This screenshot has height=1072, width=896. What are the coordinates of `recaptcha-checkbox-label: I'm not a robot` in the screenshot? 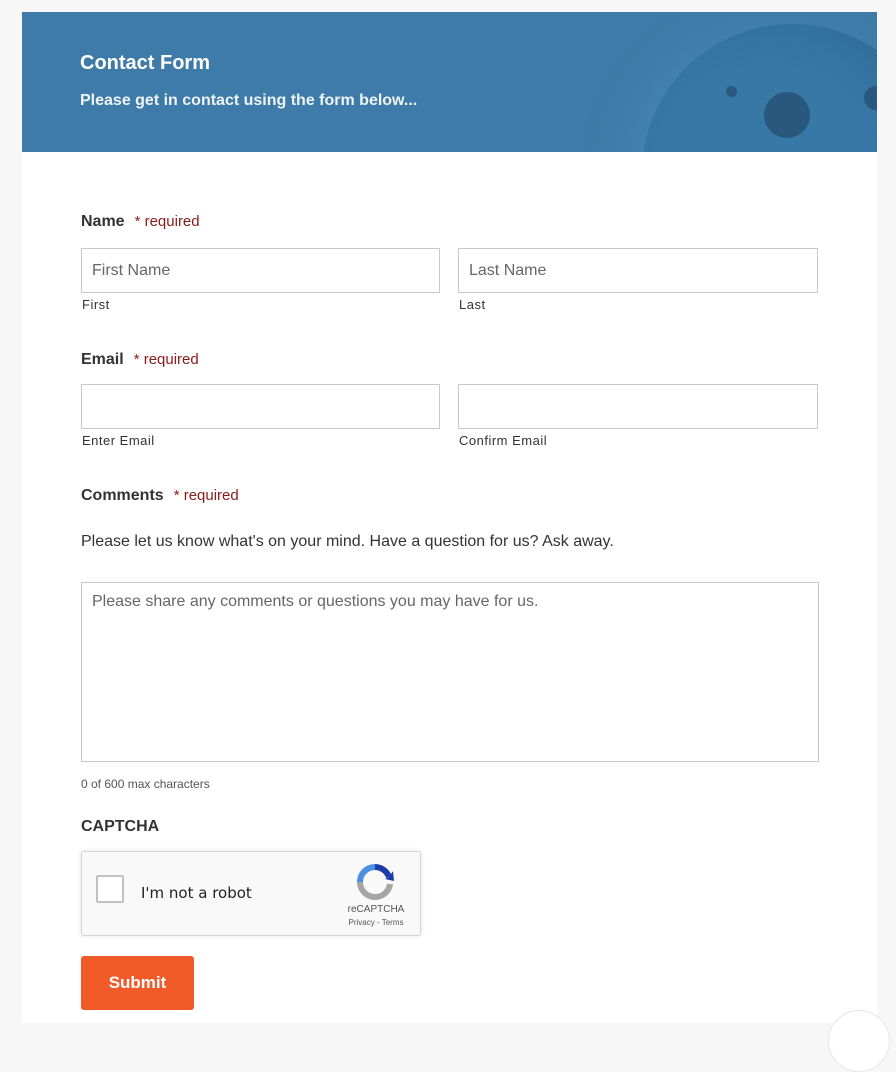 It's located at (196, 893).